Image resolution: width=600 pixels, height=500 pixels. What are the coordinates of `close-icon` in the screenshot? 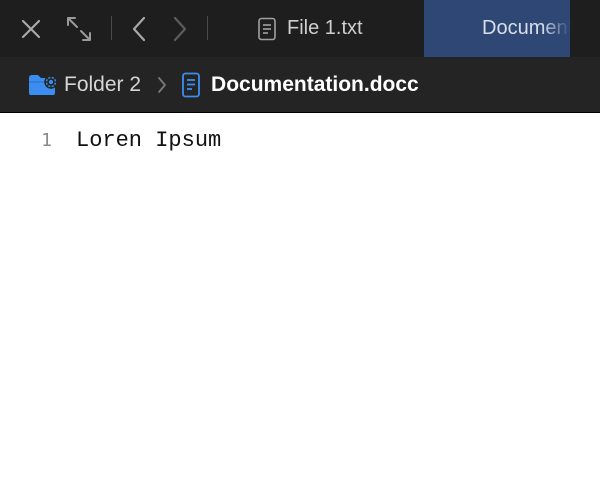 It's located at (31, 29).